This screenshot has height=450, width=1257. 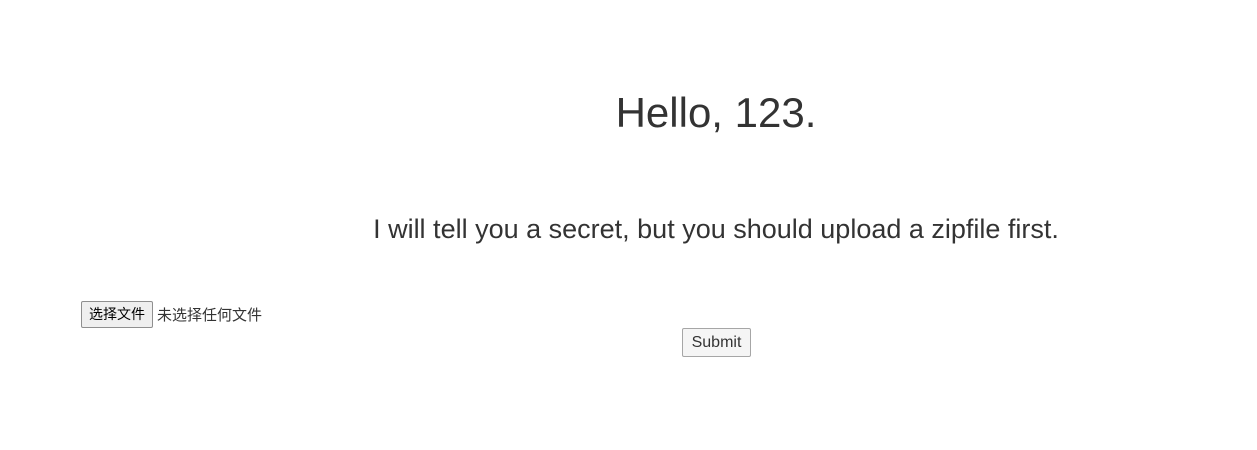 What do you see at coordinates (716, 112) in the screenshot?
I see `greeting-heading: Hello, 123.` at bounding box center [716, 112].